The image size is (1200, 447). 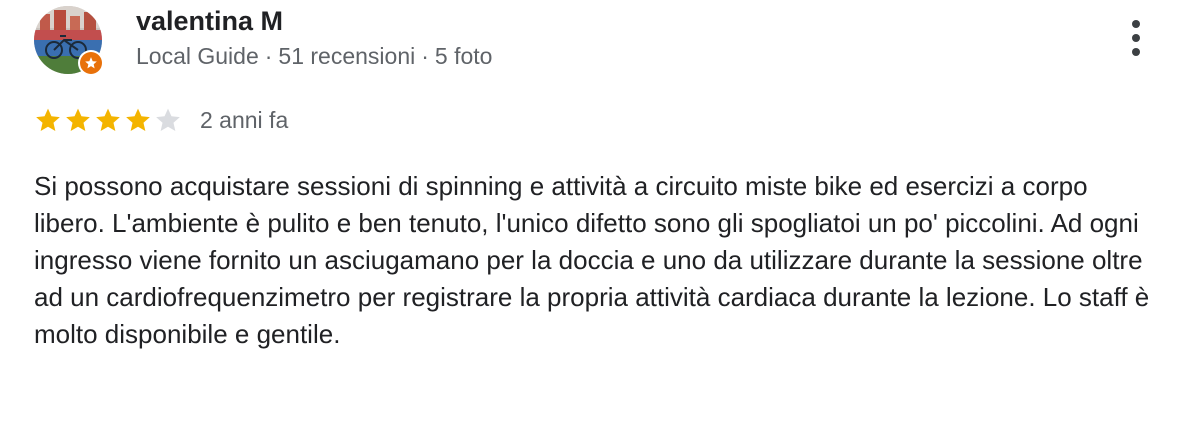 I want to click on author-meta: Local Guide · 51 recensioni · 5 foto, so click(x=314, y=56).